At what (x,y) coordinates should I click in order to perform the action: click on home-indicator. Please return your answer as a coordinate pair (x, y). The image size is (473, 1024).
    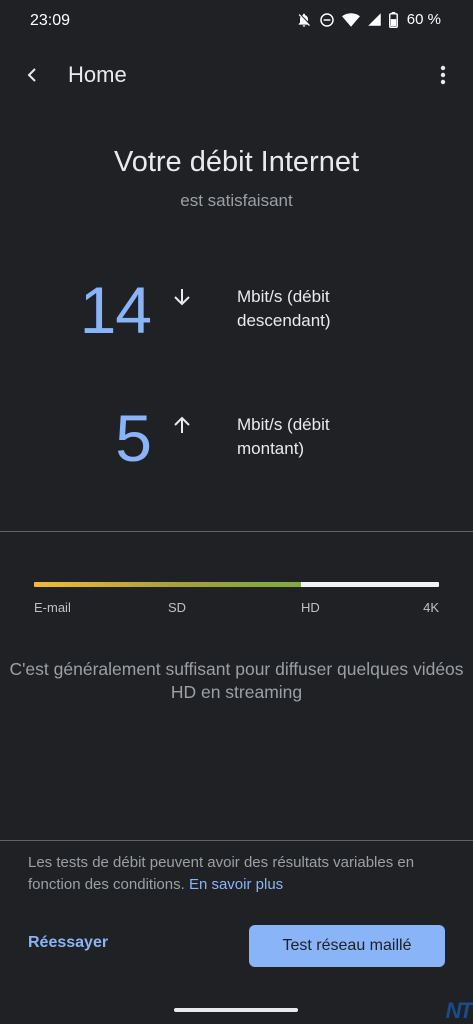
    Looking at the image, I should click on (236, 1010).